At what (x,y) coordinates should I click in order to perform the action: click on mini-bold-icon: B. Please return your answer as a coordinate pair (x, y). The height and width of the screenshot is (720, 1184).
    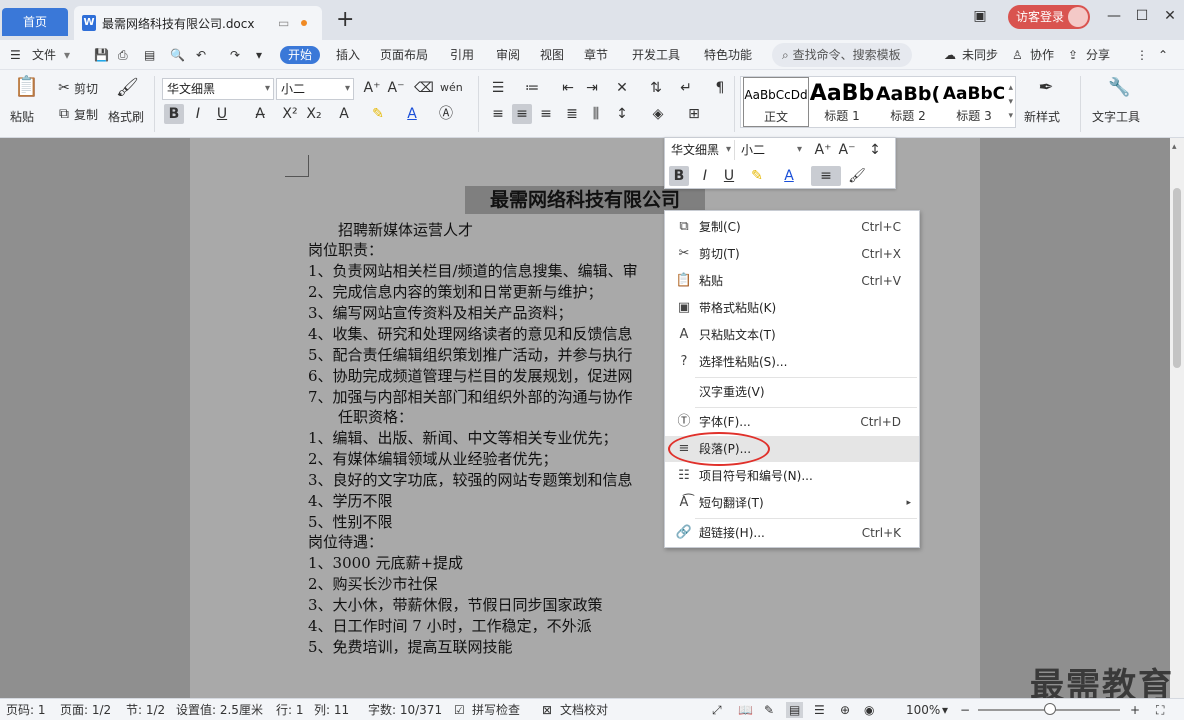
    Looking at the image, I should click on (679, 176).